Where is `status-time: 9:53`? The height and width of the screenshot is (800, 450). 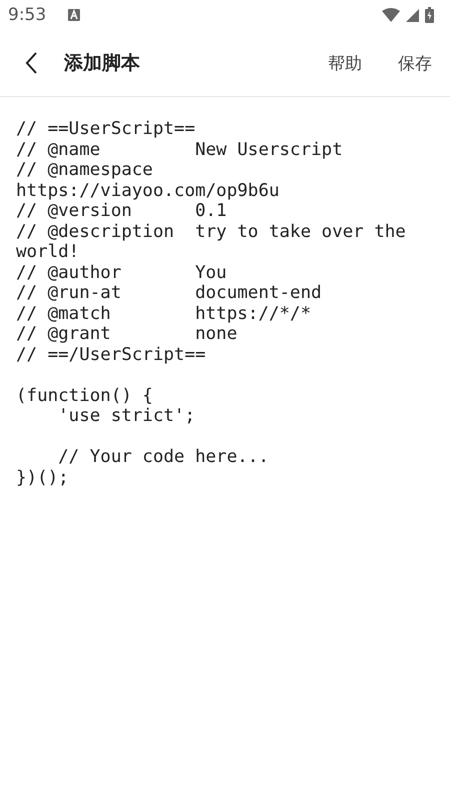
status-time: 9:53 is located at coordinates (27, 15).